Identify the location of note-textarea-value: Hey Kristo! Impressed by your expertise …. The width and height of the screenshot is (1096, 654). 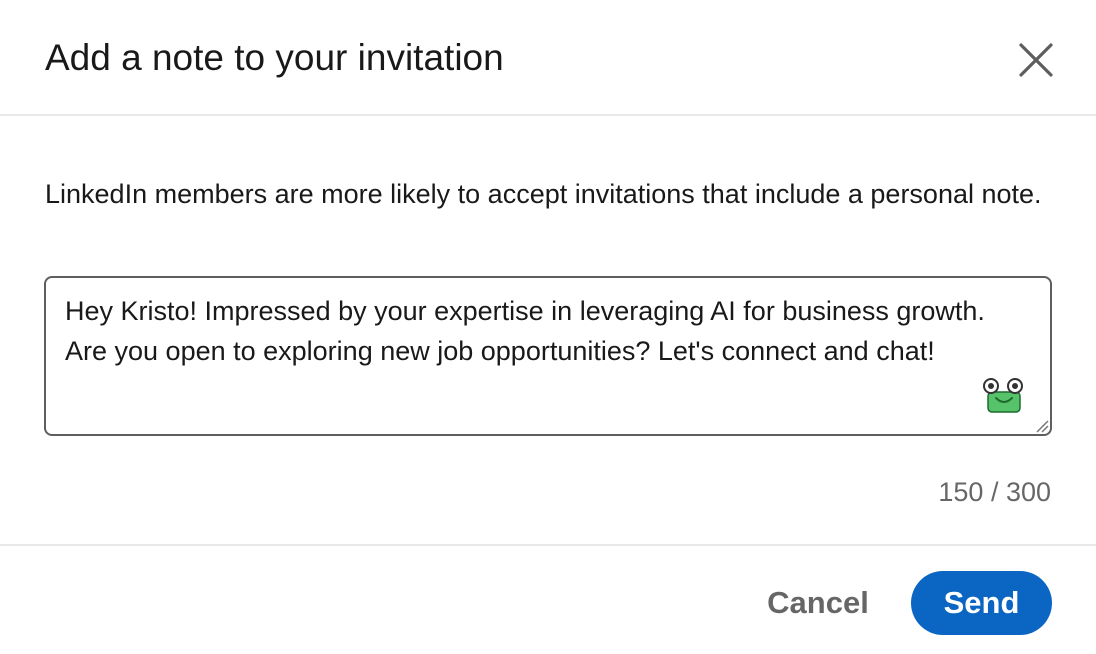
(535, 331).